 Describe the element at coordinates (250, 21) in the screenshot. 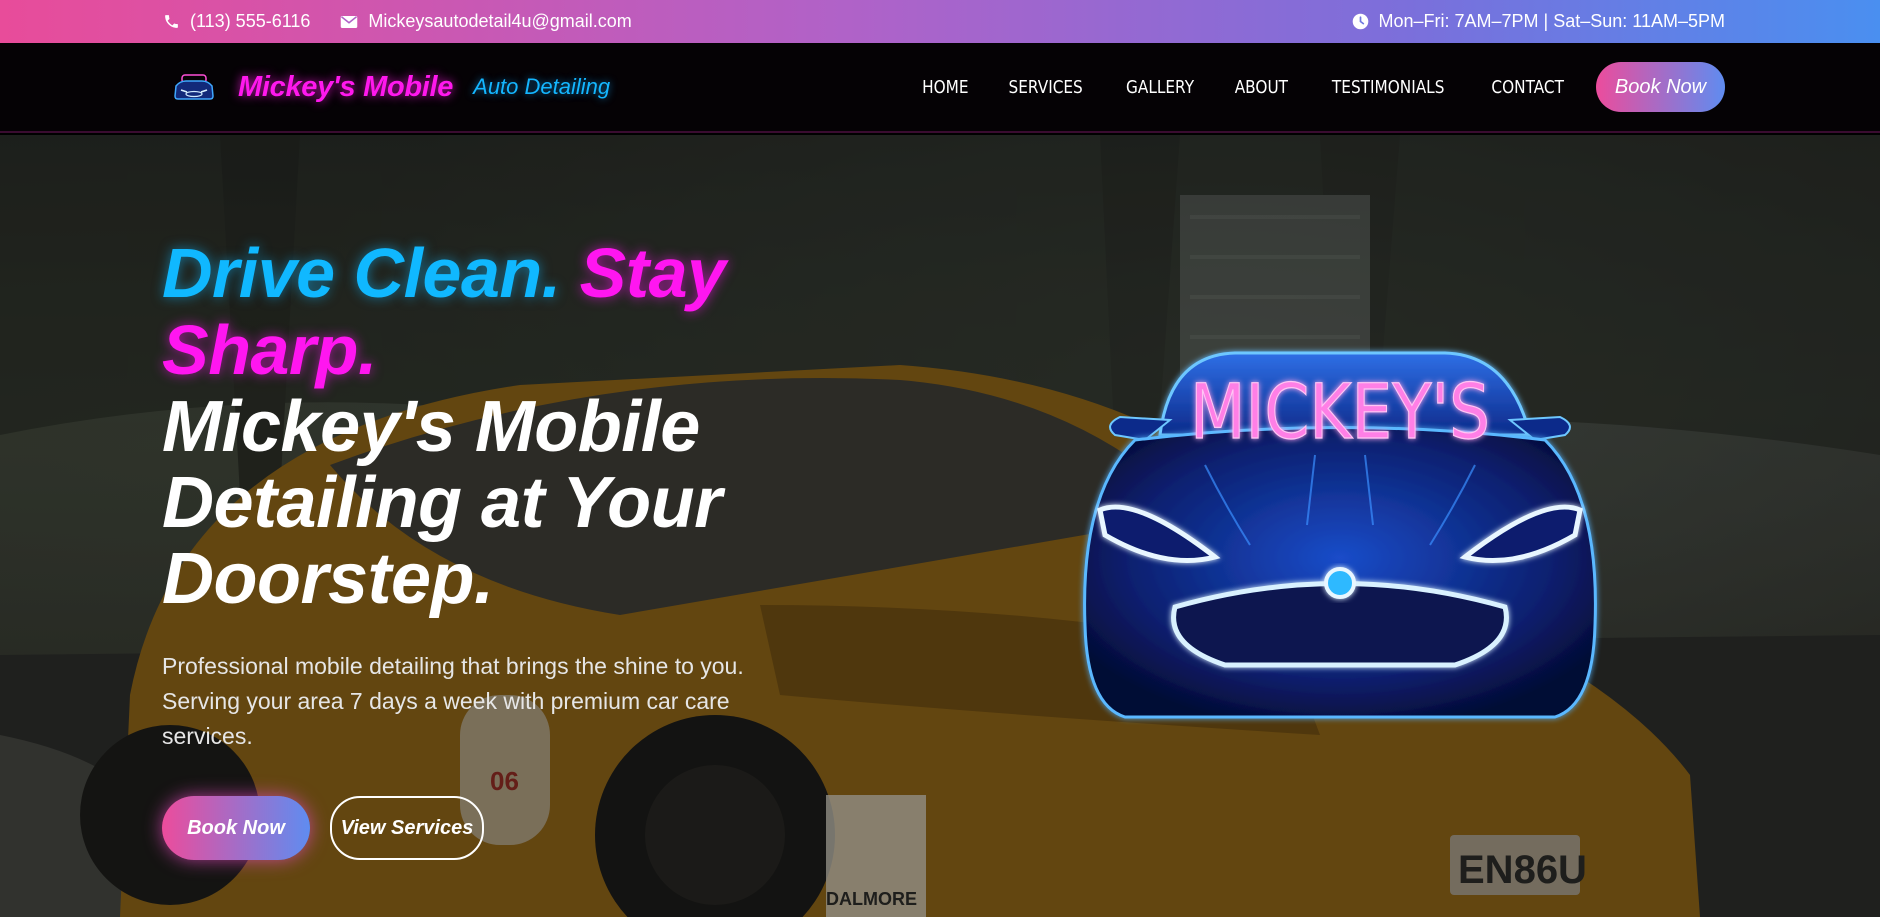

I see `phone-number: (113) 555-6116` at that location.